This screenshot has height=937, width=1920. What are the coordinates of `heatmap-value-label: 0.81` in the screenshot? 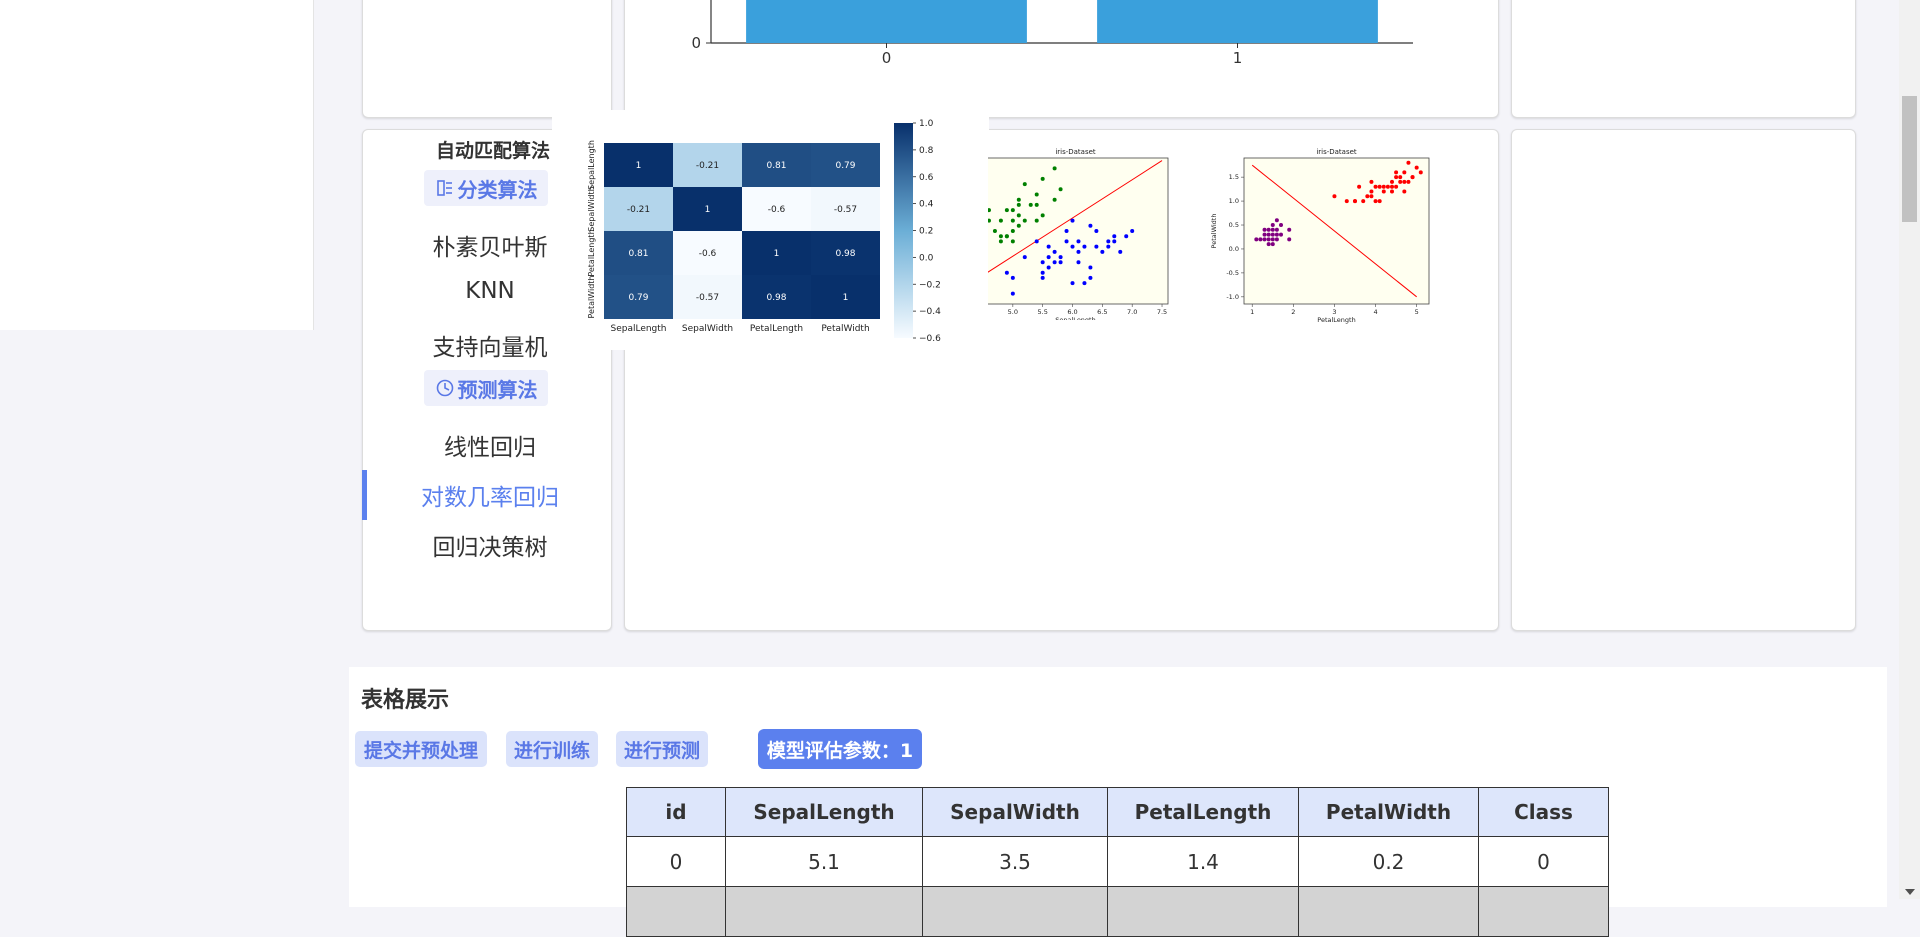 It's located at (638, 254).